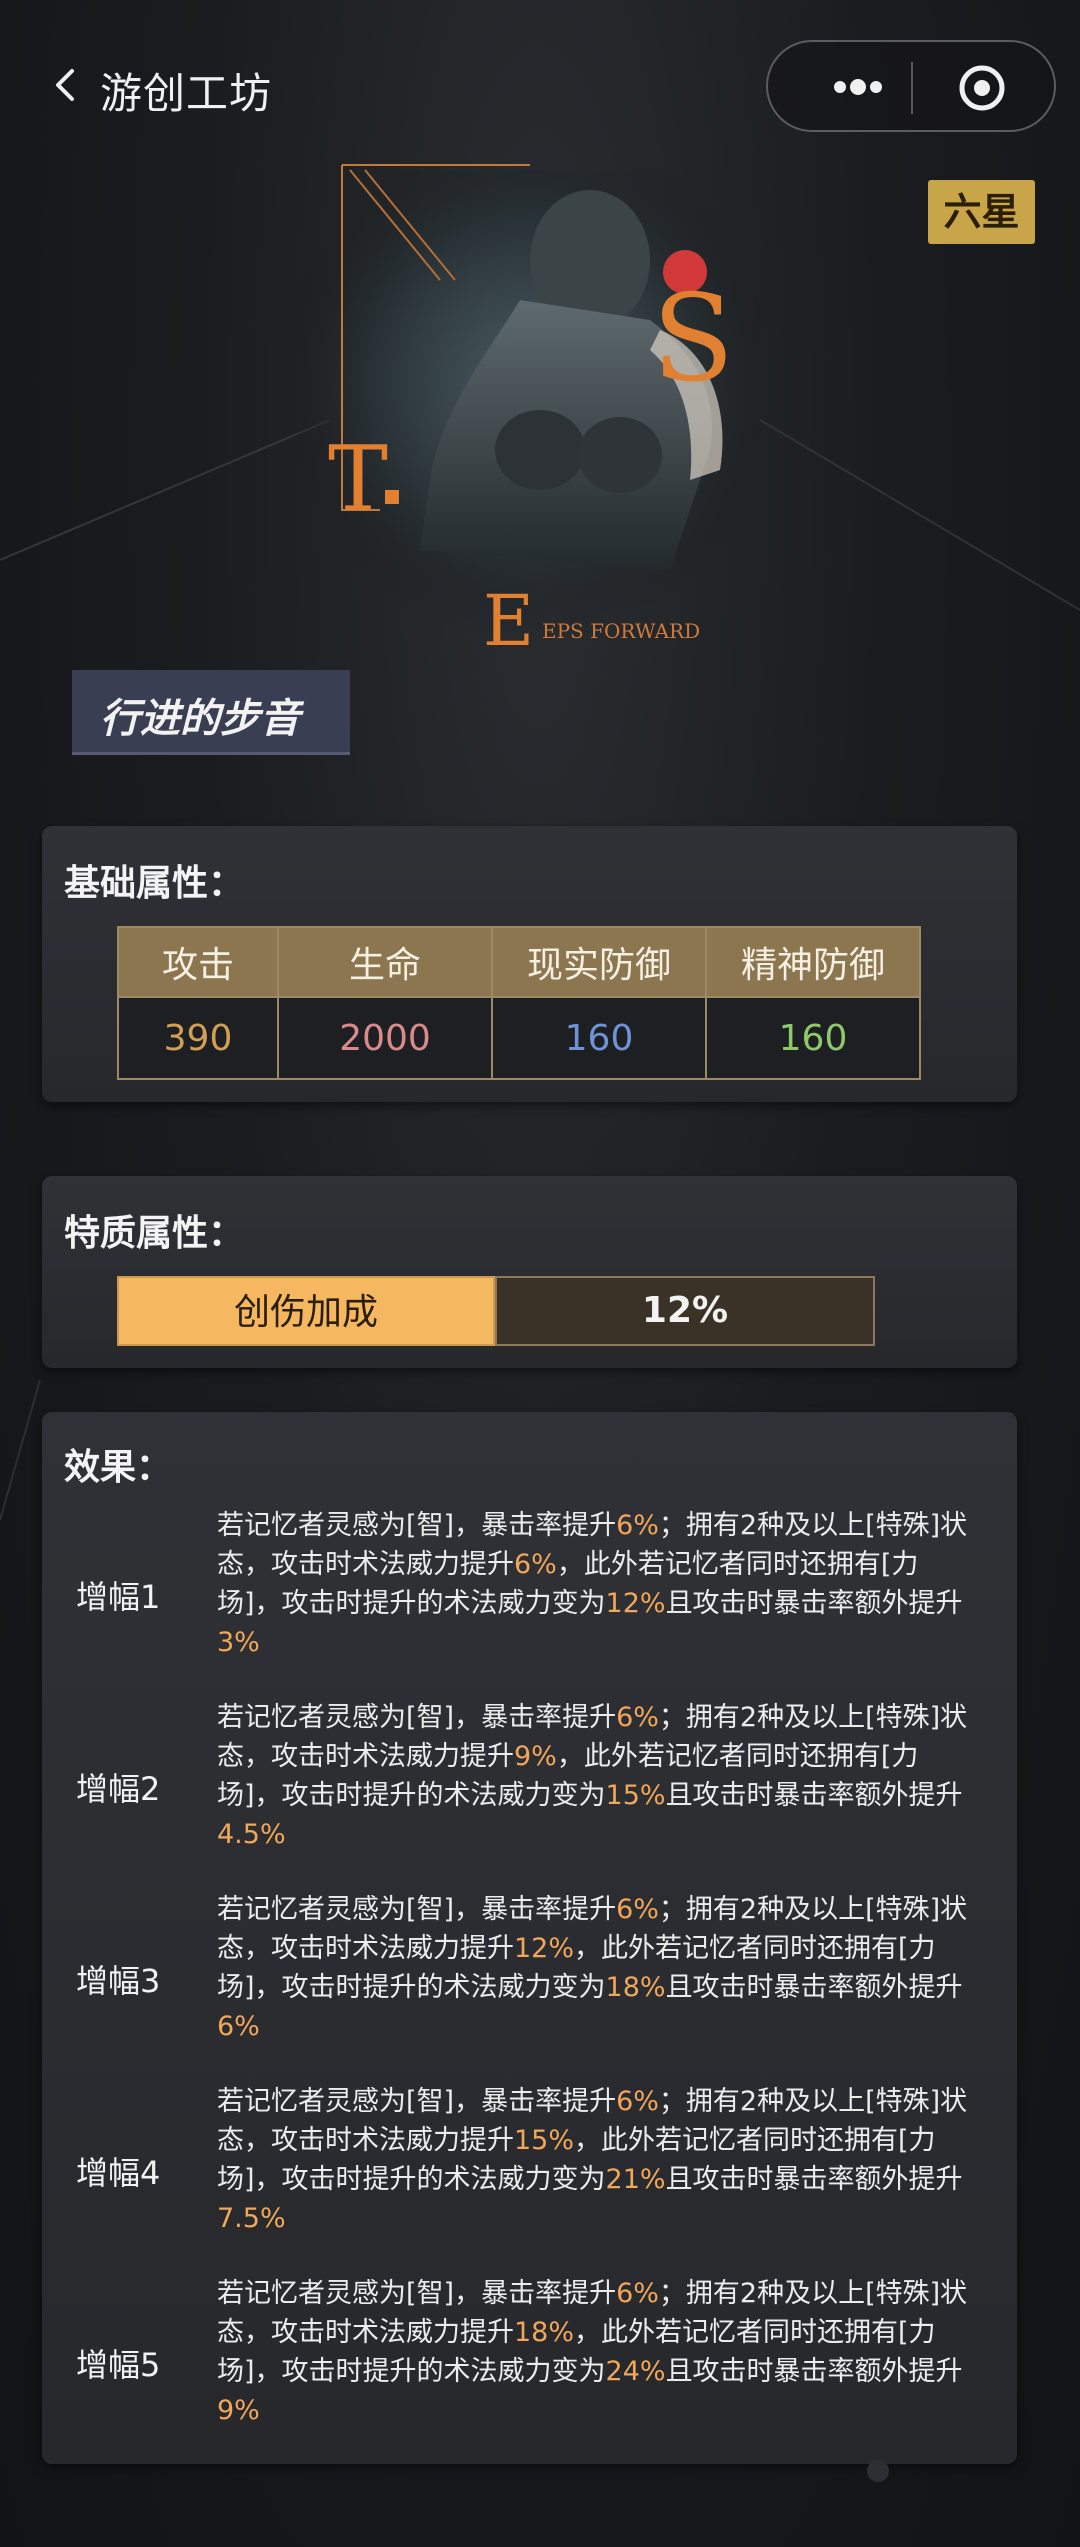 The width and height of the screenshot is (1080, 2547). Describe the element at coordinates (385, 962) in the screenshot. I see `attr-header-hp: 生命` at that location.